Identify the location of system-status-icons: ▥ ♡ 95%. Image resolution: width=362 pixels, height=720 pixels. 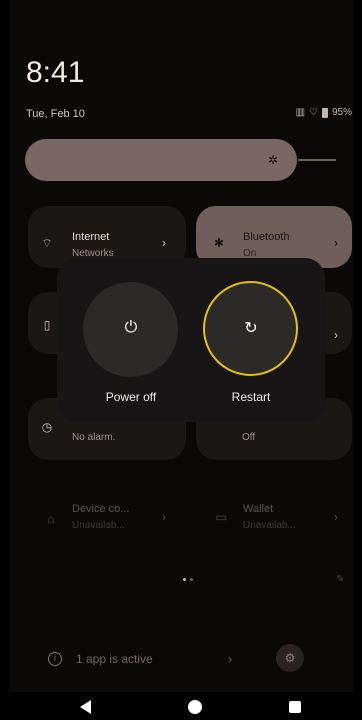
(324, 112).